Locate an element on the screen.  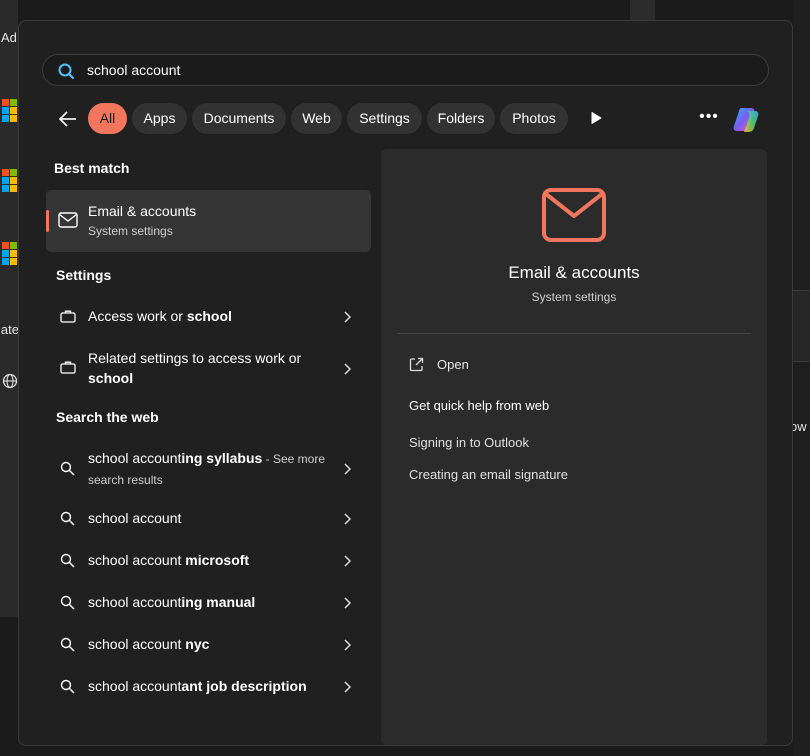
help-heading: Get quick help from web is located at coordinates (479, 405).